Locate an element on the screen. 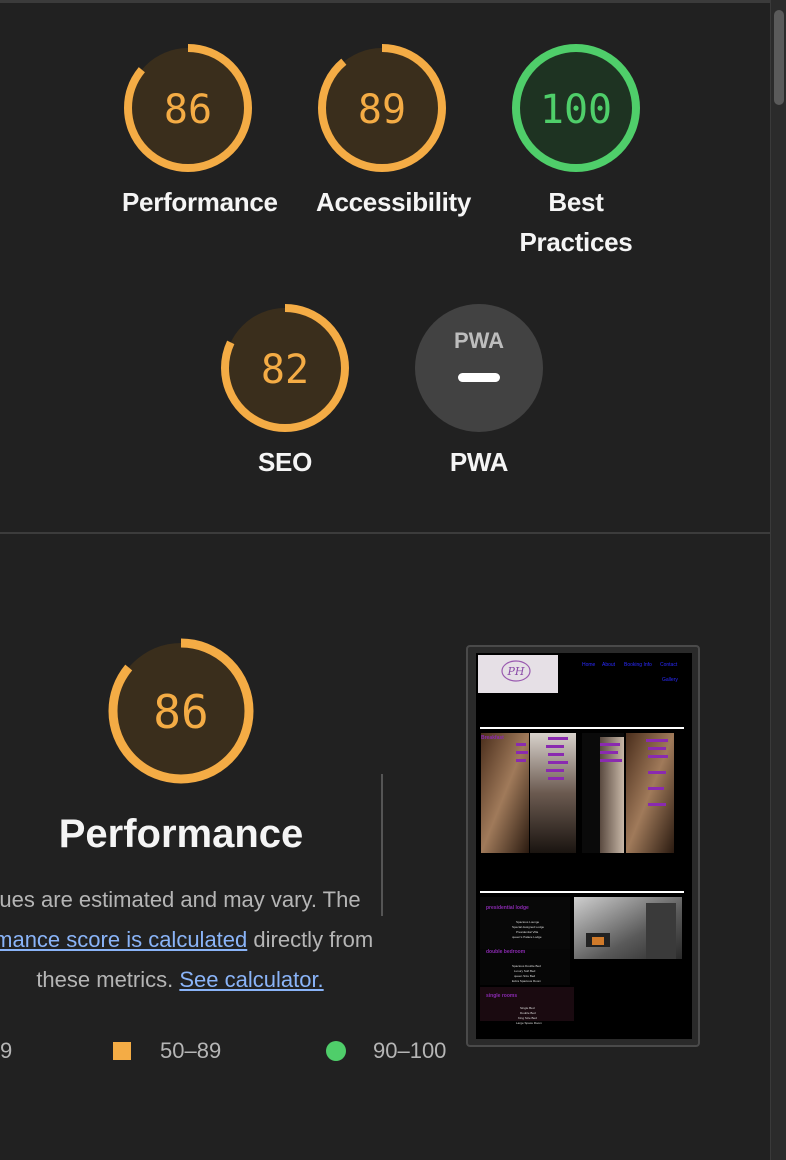 The image size is (786, 1160). gauge-best-practices: 100 Best Practices is located at coordinates (576, 152).